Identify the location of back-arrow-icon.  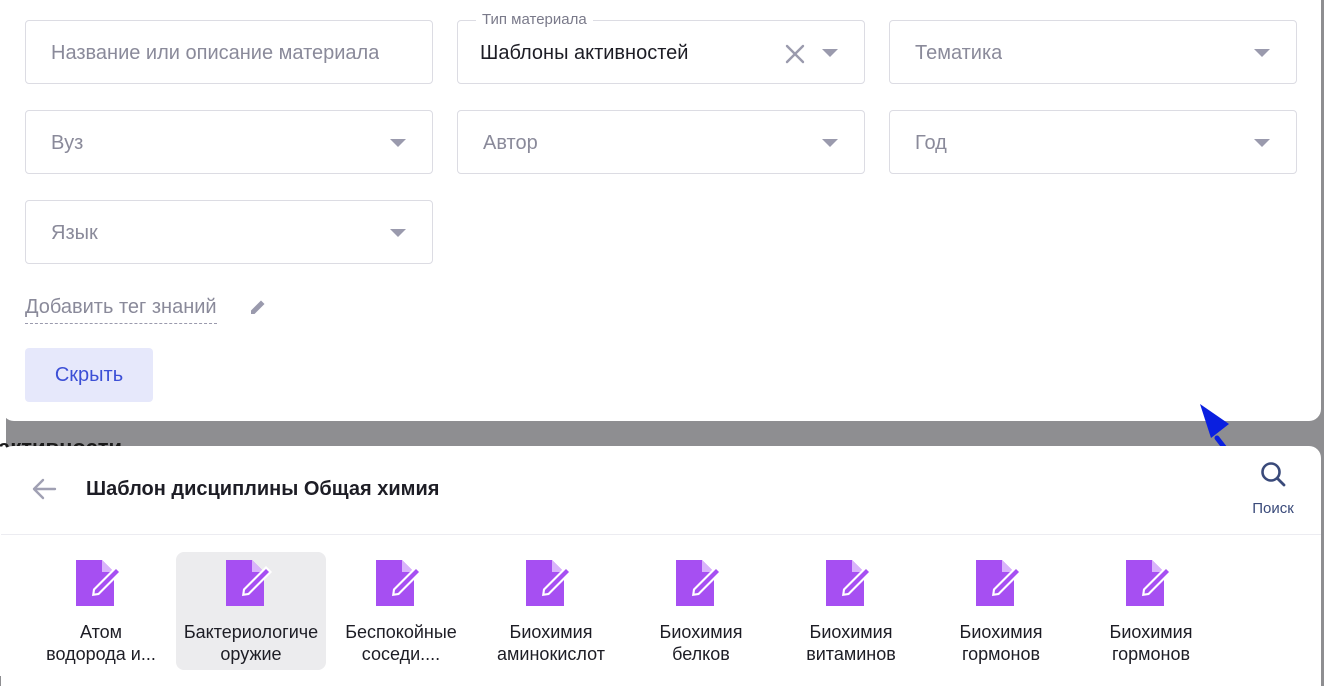
(44, 489).